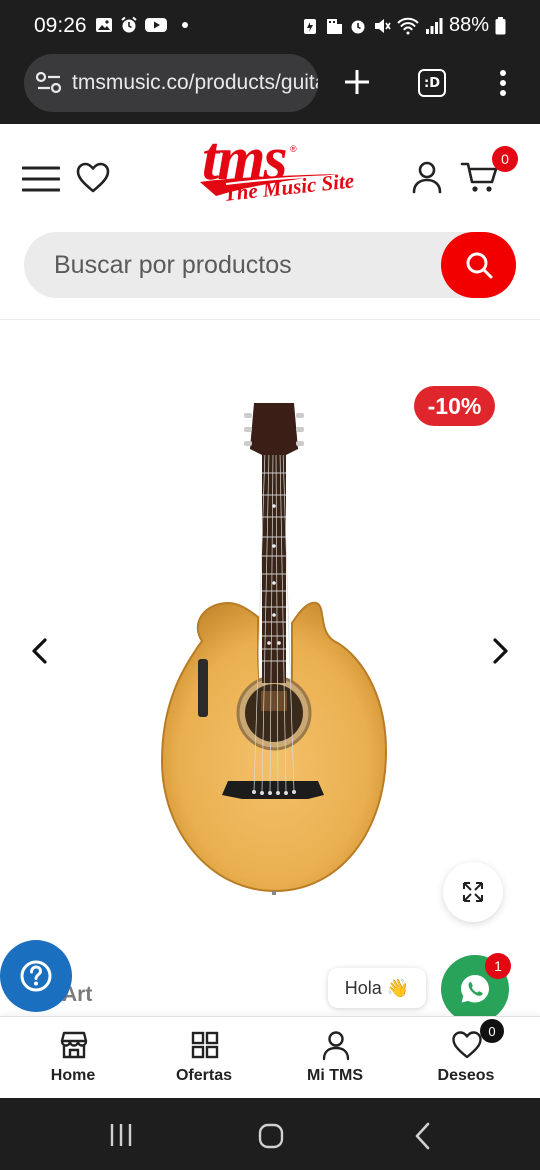 The height and width of the screenshot is (1170, 540). I want to click on building-icon, so click(334, 26).